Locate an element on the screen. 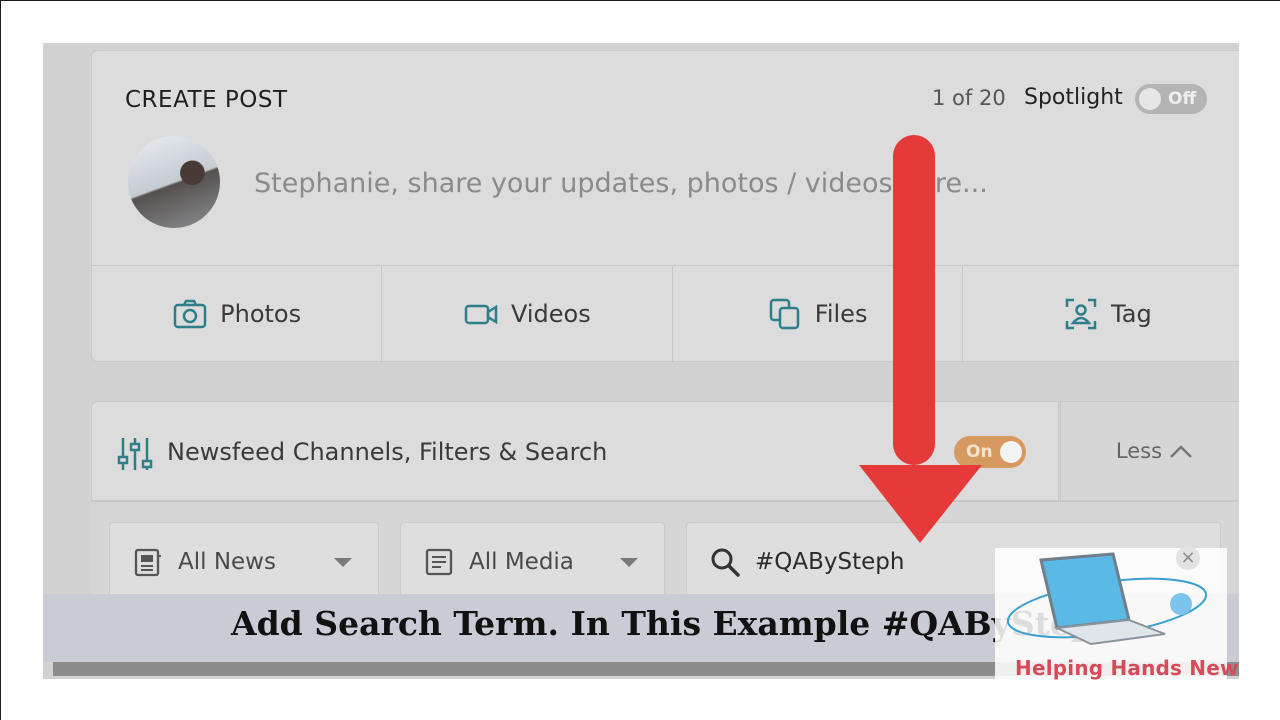  logo-text: Helping Hands New is located at coordinates (1127, 668).